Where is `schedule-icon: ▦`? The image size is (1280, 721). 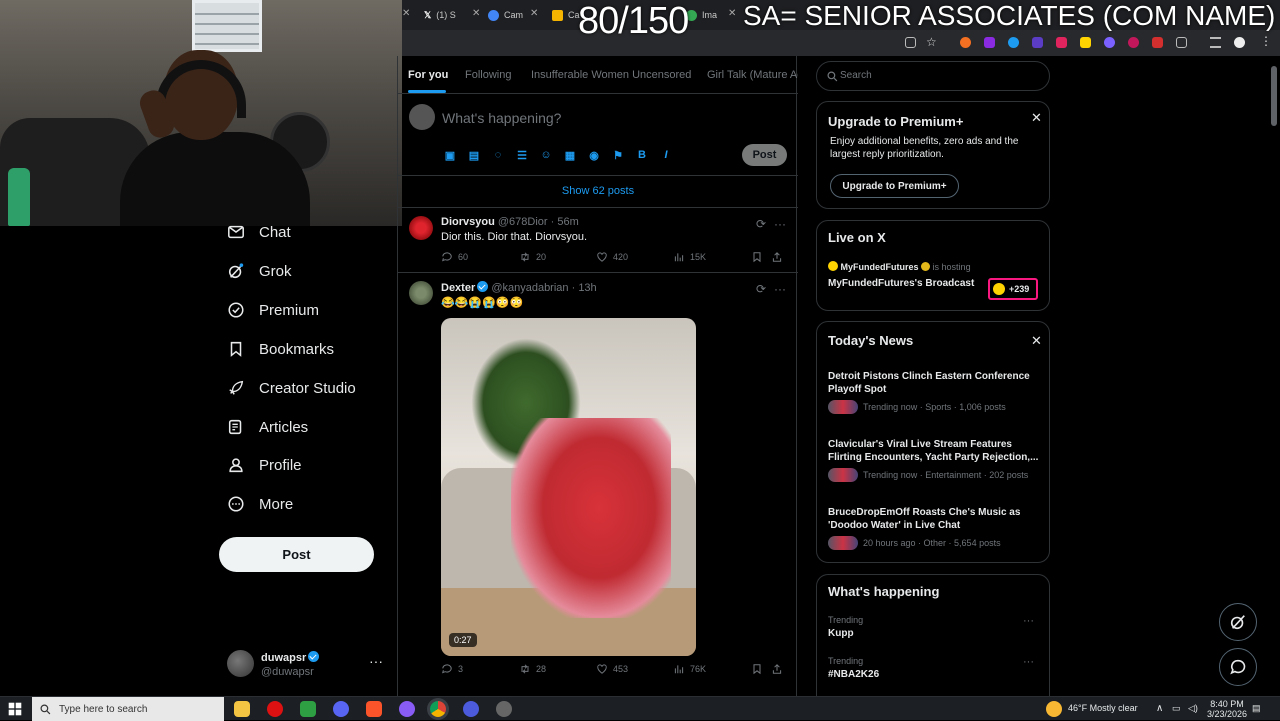
schedule-icon: ▦ is located at coordinates (570, 155).